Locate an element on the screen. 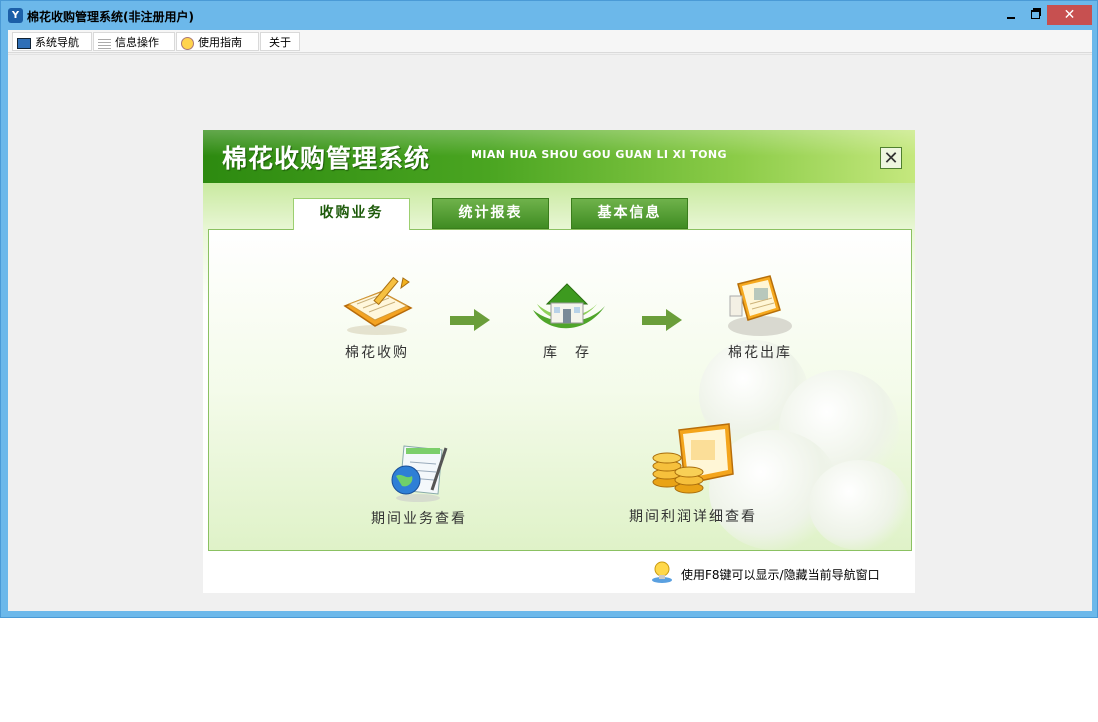 This screenshot has width=1098, height=722. panel-close-button: ✕ is located at coordinates (891, 158).